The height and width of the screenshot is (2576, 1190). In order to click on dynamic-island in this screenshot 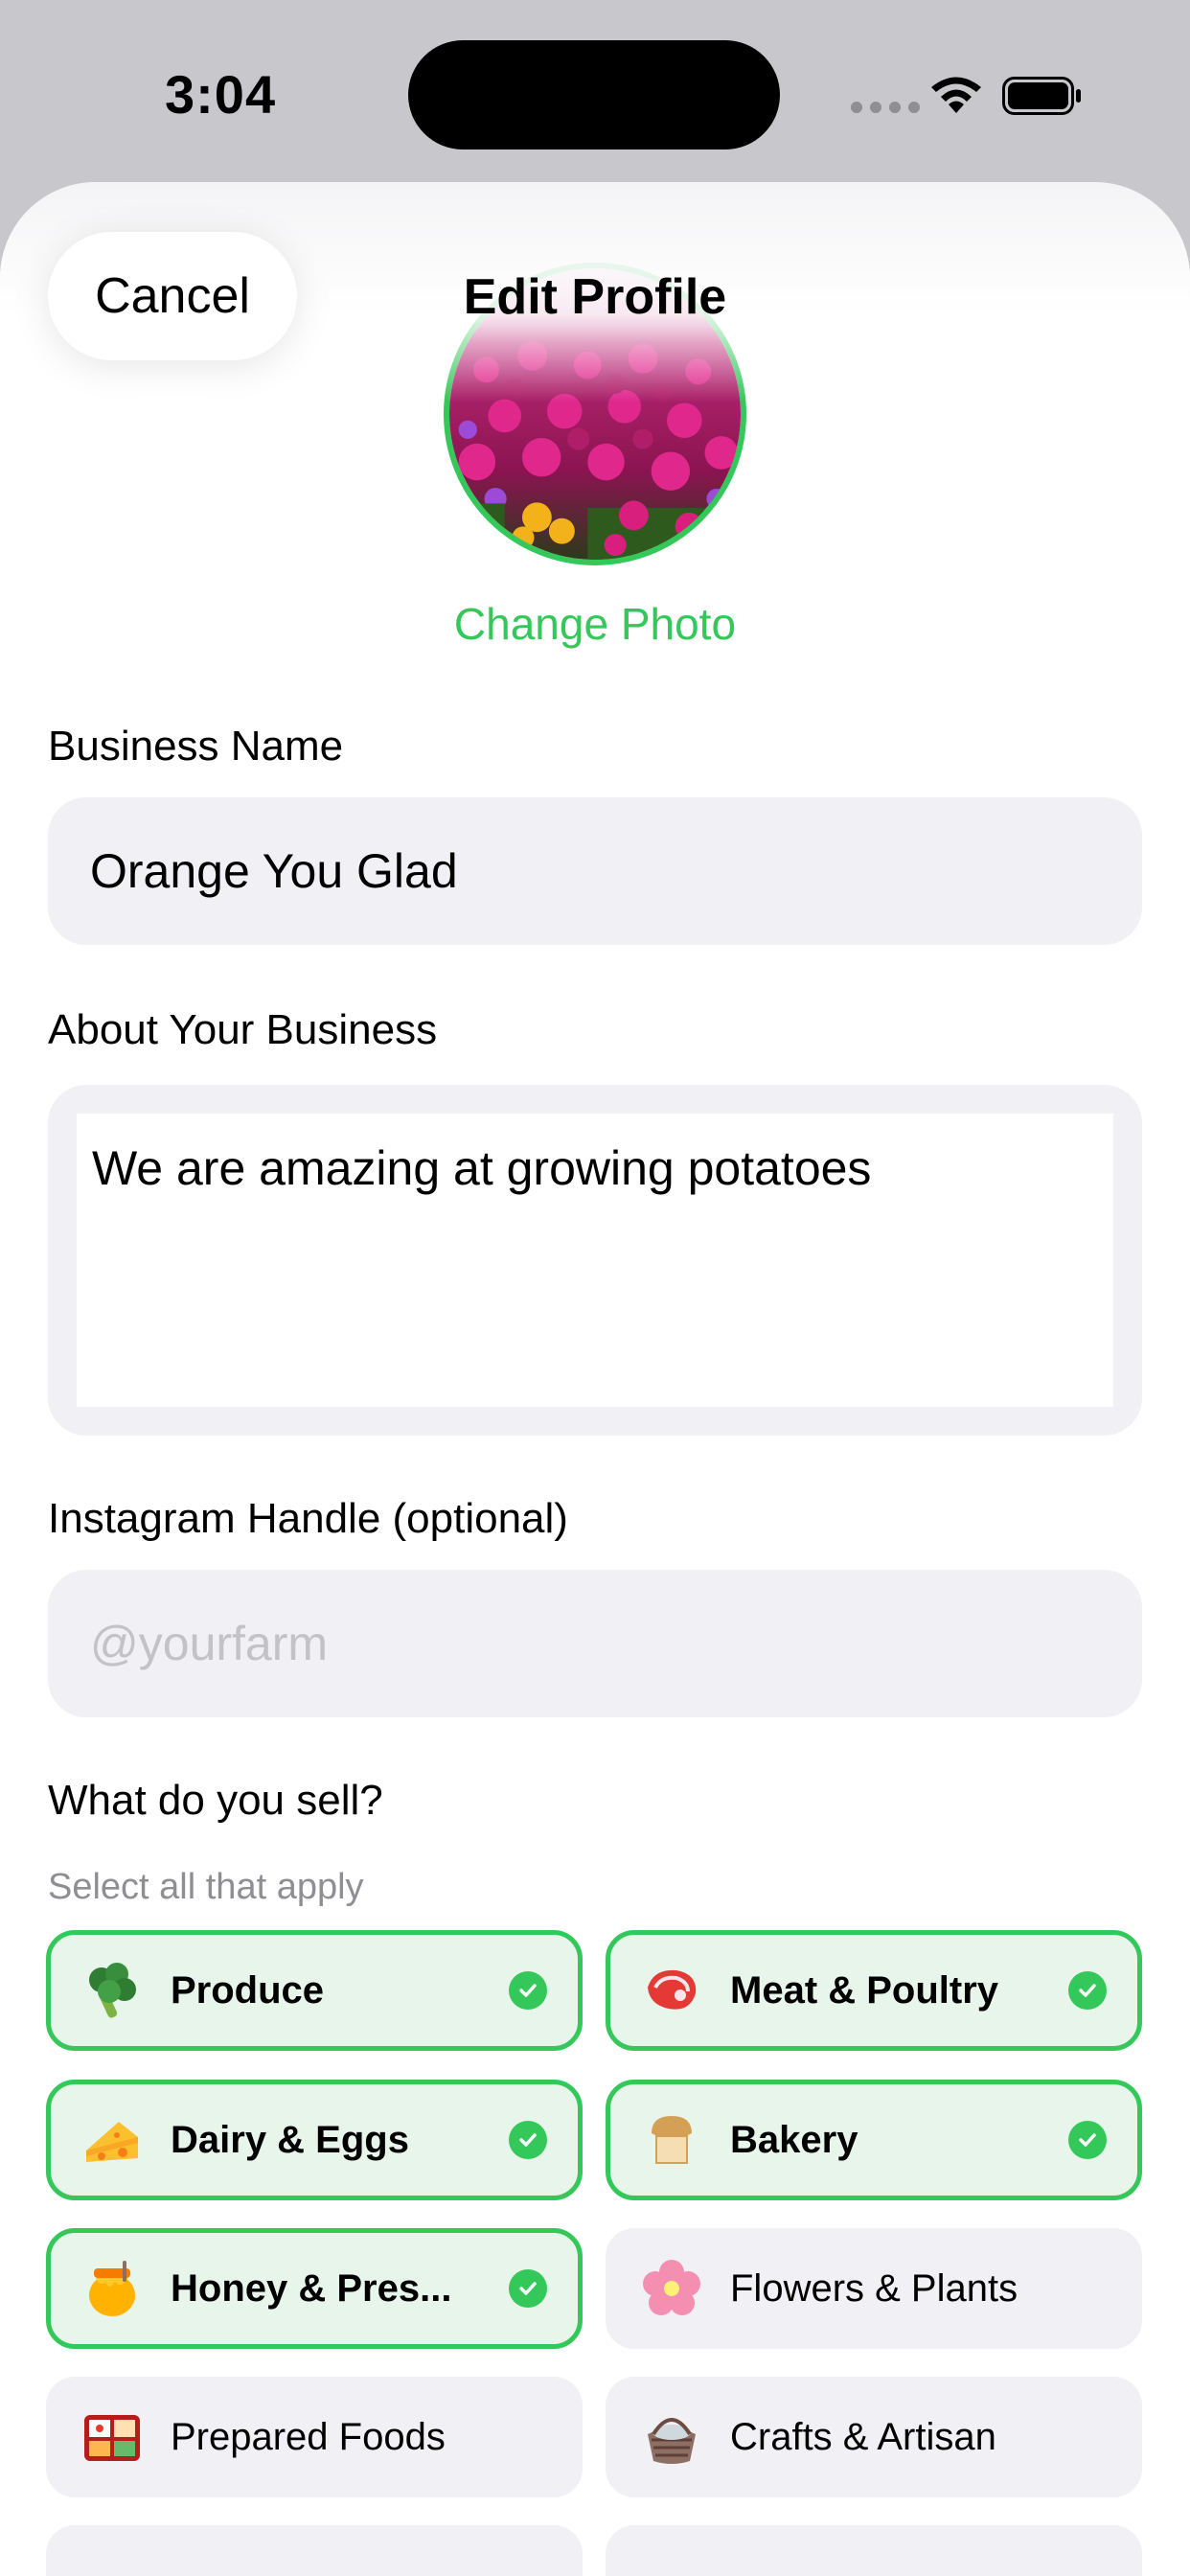, I will do `click(594, 95)`.